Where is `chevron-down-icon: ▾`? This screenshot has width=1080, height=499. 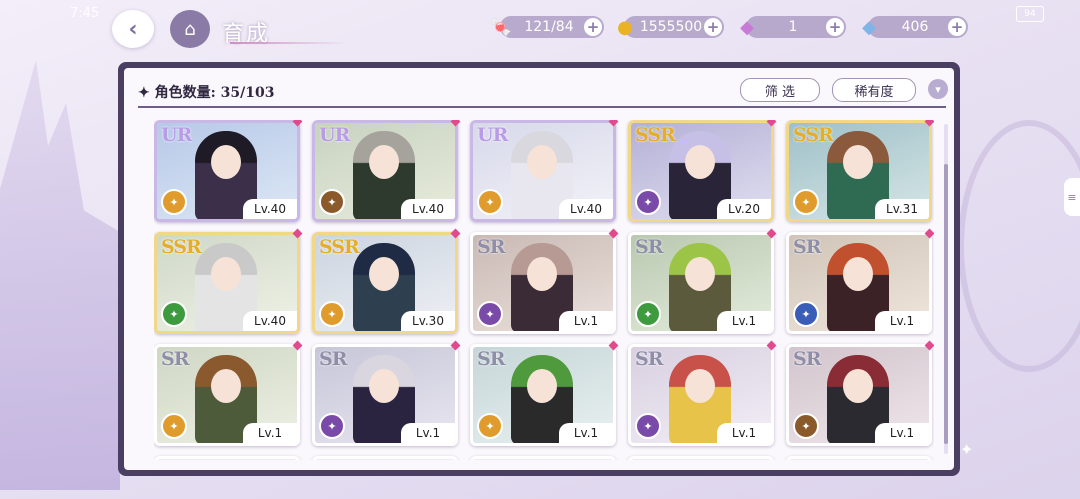
chevron-down-icon: ▾ is located at coordinates (938, 89).